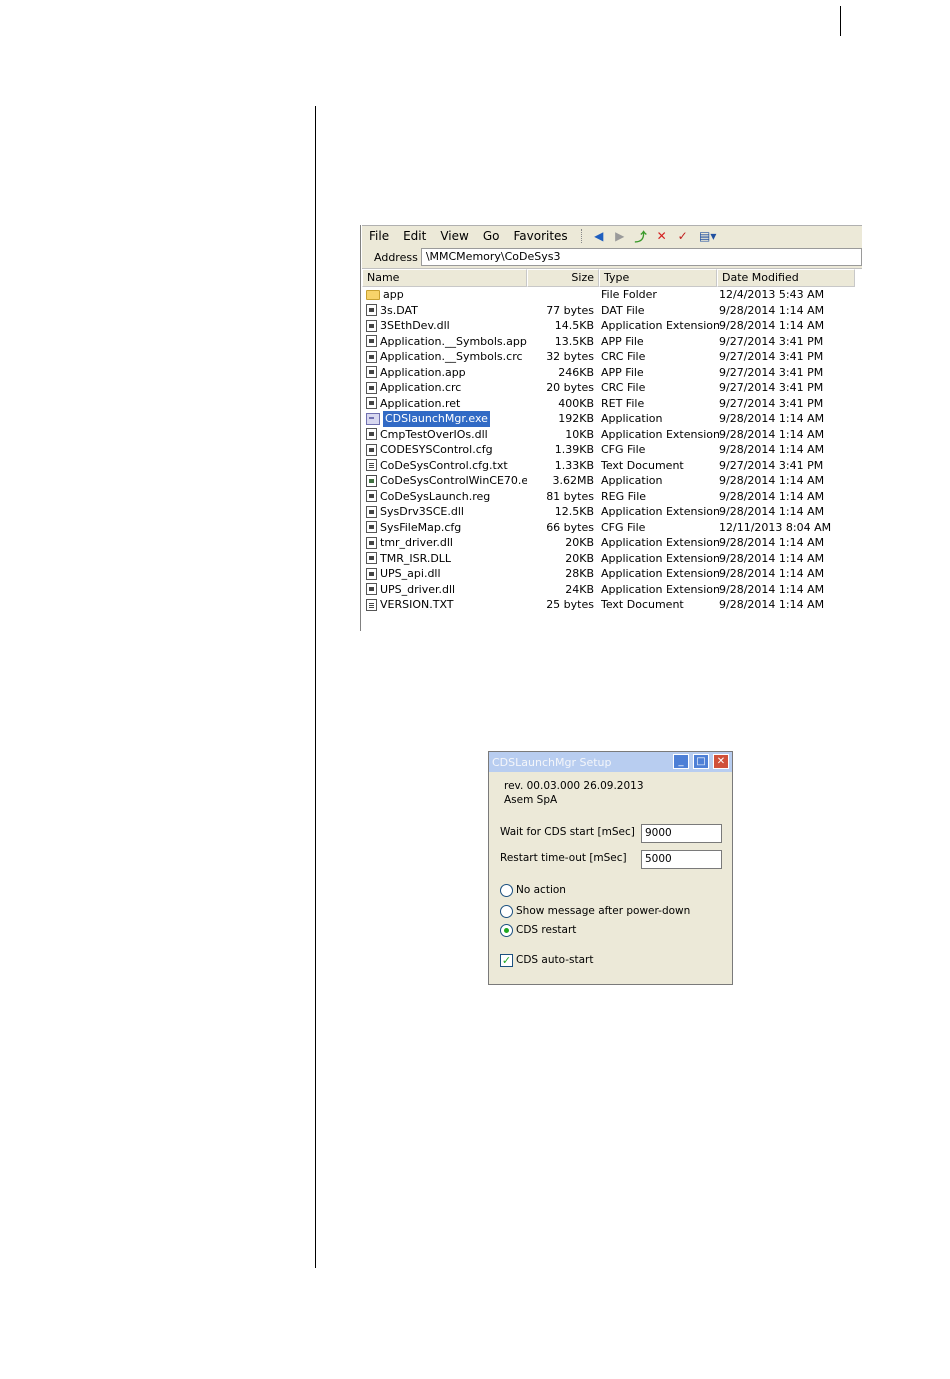 The image size is (950, 1379). Describe the element at coordinates (721, 761) in the screenshot. I see `close-icon: ✕` at that location.